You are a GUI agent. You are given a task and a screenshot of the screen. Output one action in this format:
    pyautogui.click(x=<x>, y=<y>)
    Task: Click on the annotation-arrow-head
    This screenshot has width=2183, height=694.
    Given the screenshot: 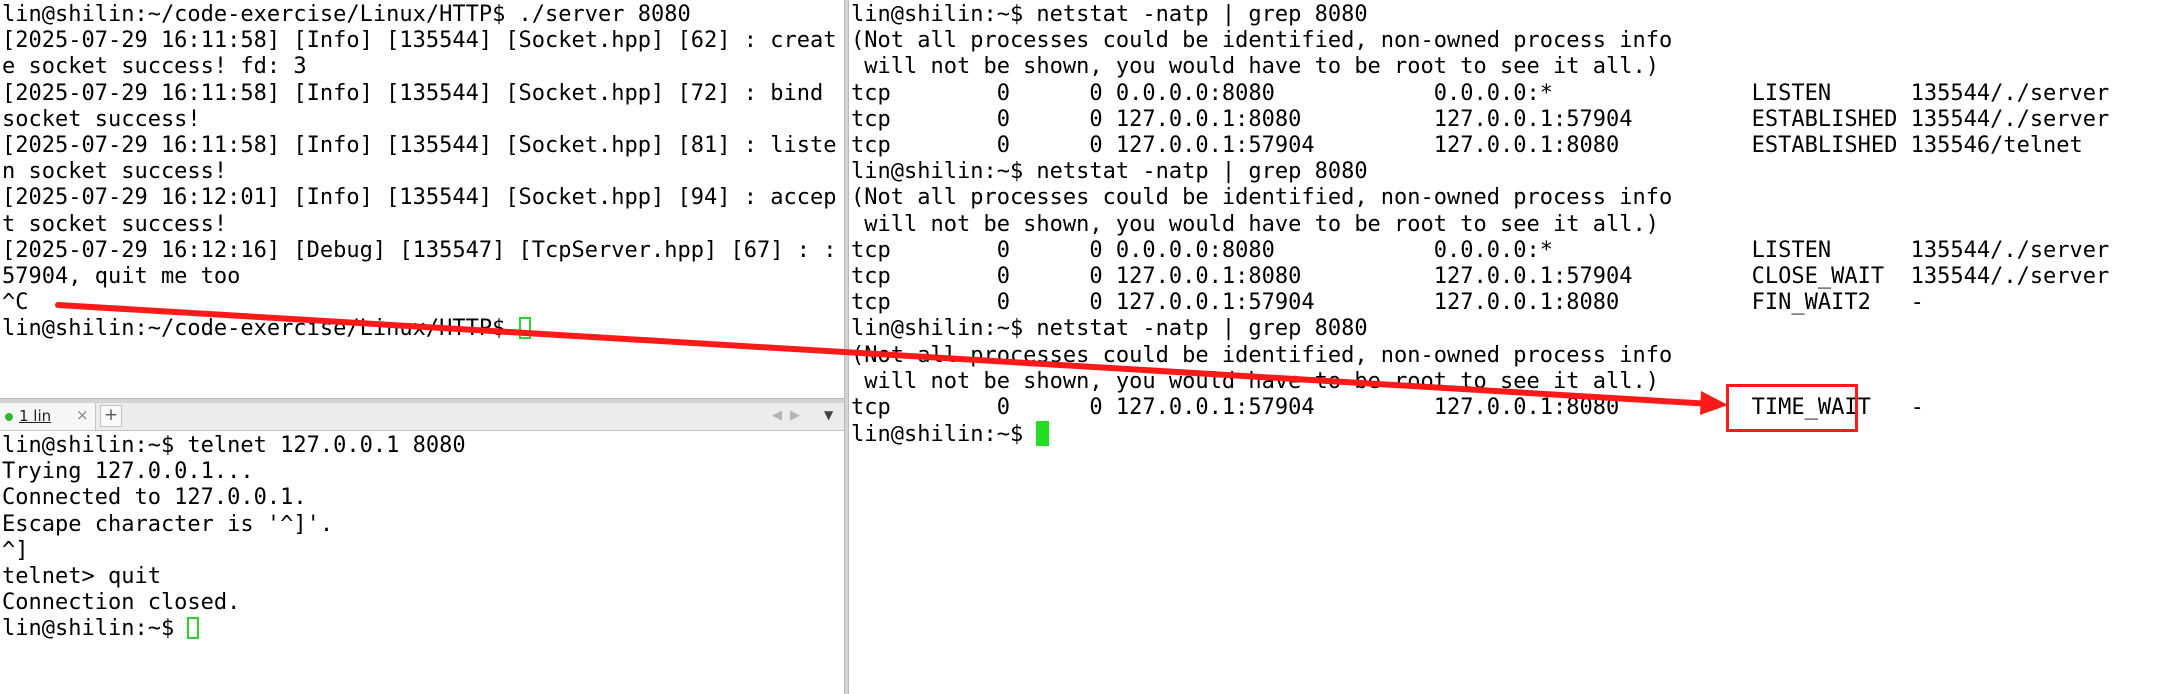 What is the action you would take?
    pyautogui.click(x=1714, y=403)
    